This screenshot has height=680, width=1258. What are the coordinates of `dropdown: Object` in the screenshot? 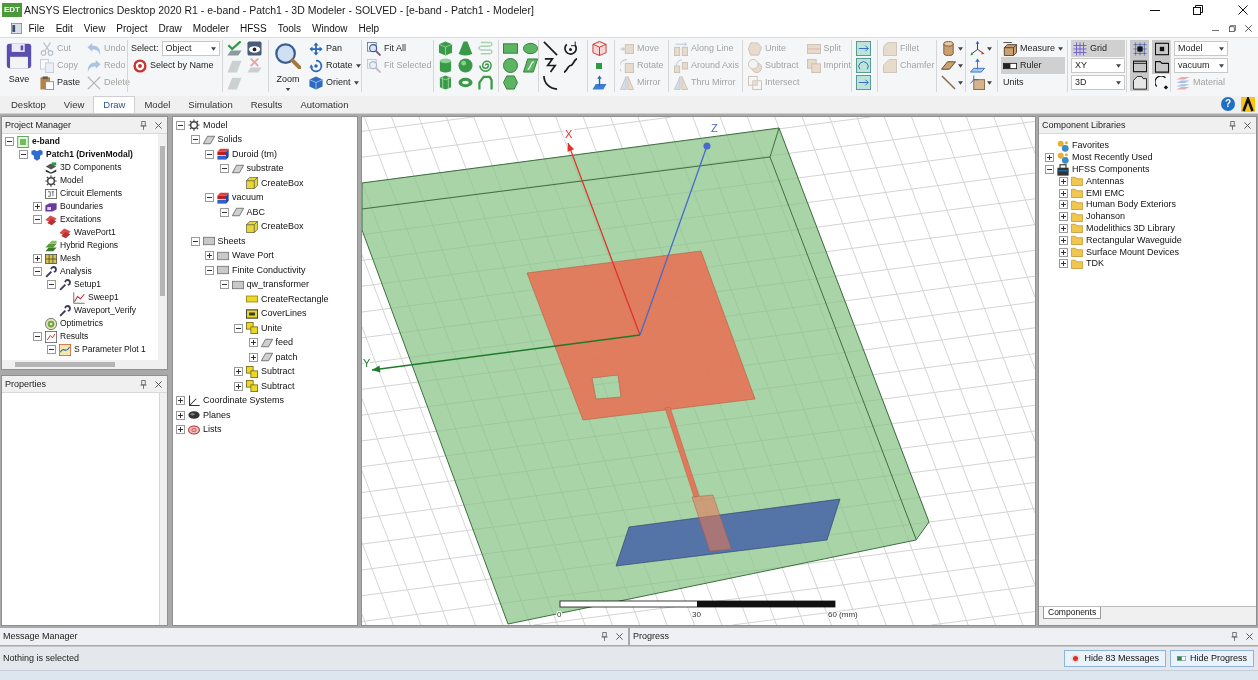 It's located at (190, 48).